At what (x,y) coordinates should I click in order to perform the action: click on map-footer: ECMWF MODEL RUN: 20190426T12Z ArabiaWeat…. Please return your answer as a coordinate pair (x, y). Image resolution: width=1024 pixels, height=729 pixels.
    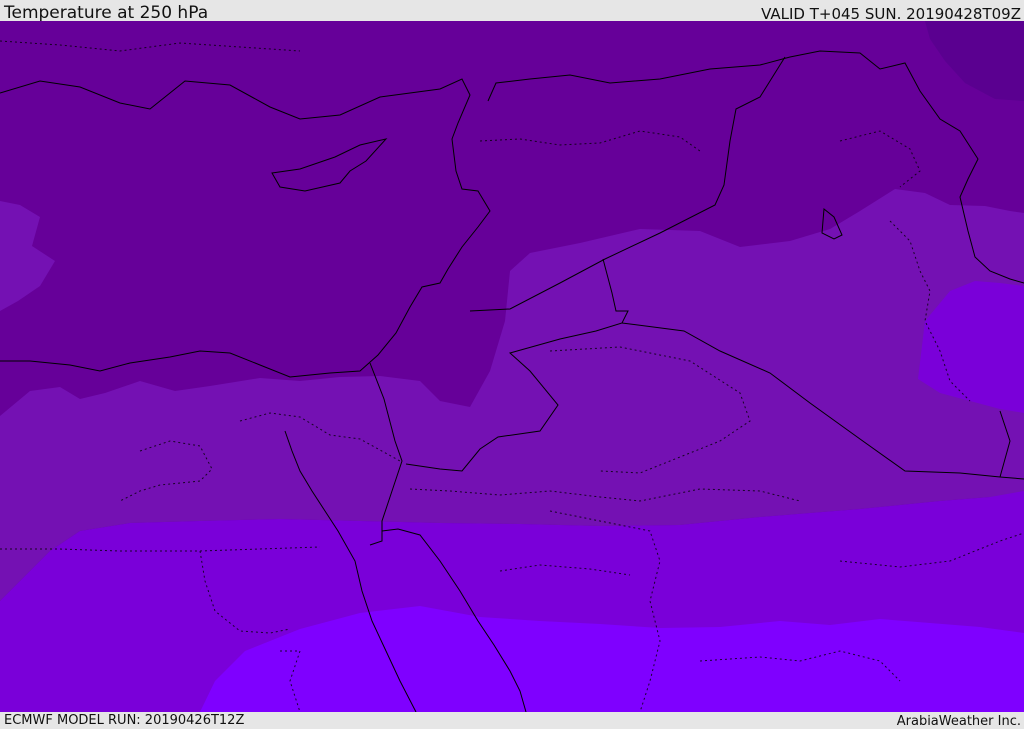
    Looking at the image, I should click on (512, 720).